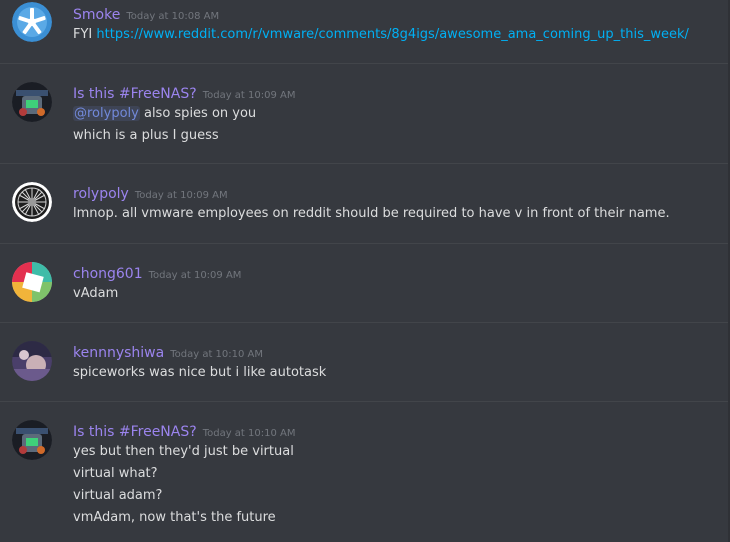 The image size is (730, 542). I want to click on message-text: which is a plus I guess, so click(146, 135).